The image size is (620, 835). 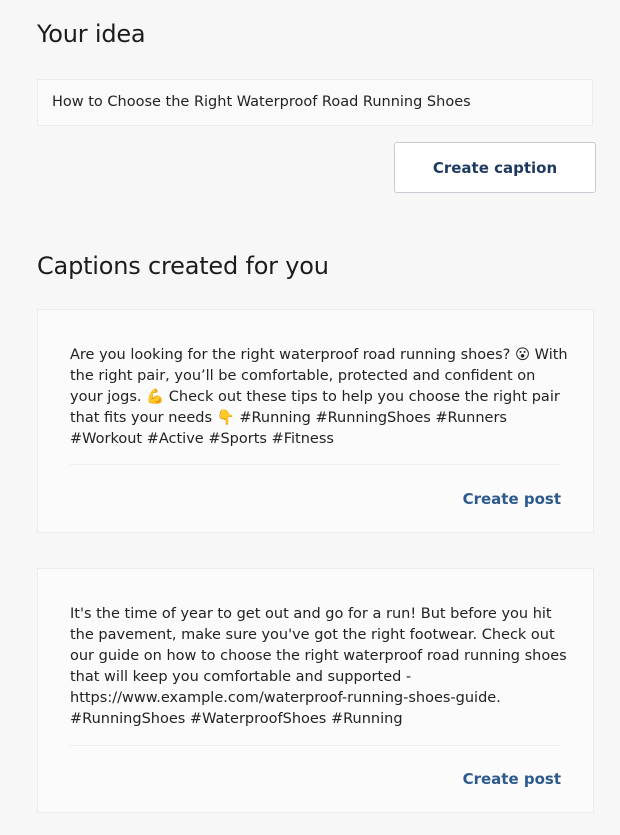 I want to click on your-idea-heading: Your idea, so click(x=91, y=34).